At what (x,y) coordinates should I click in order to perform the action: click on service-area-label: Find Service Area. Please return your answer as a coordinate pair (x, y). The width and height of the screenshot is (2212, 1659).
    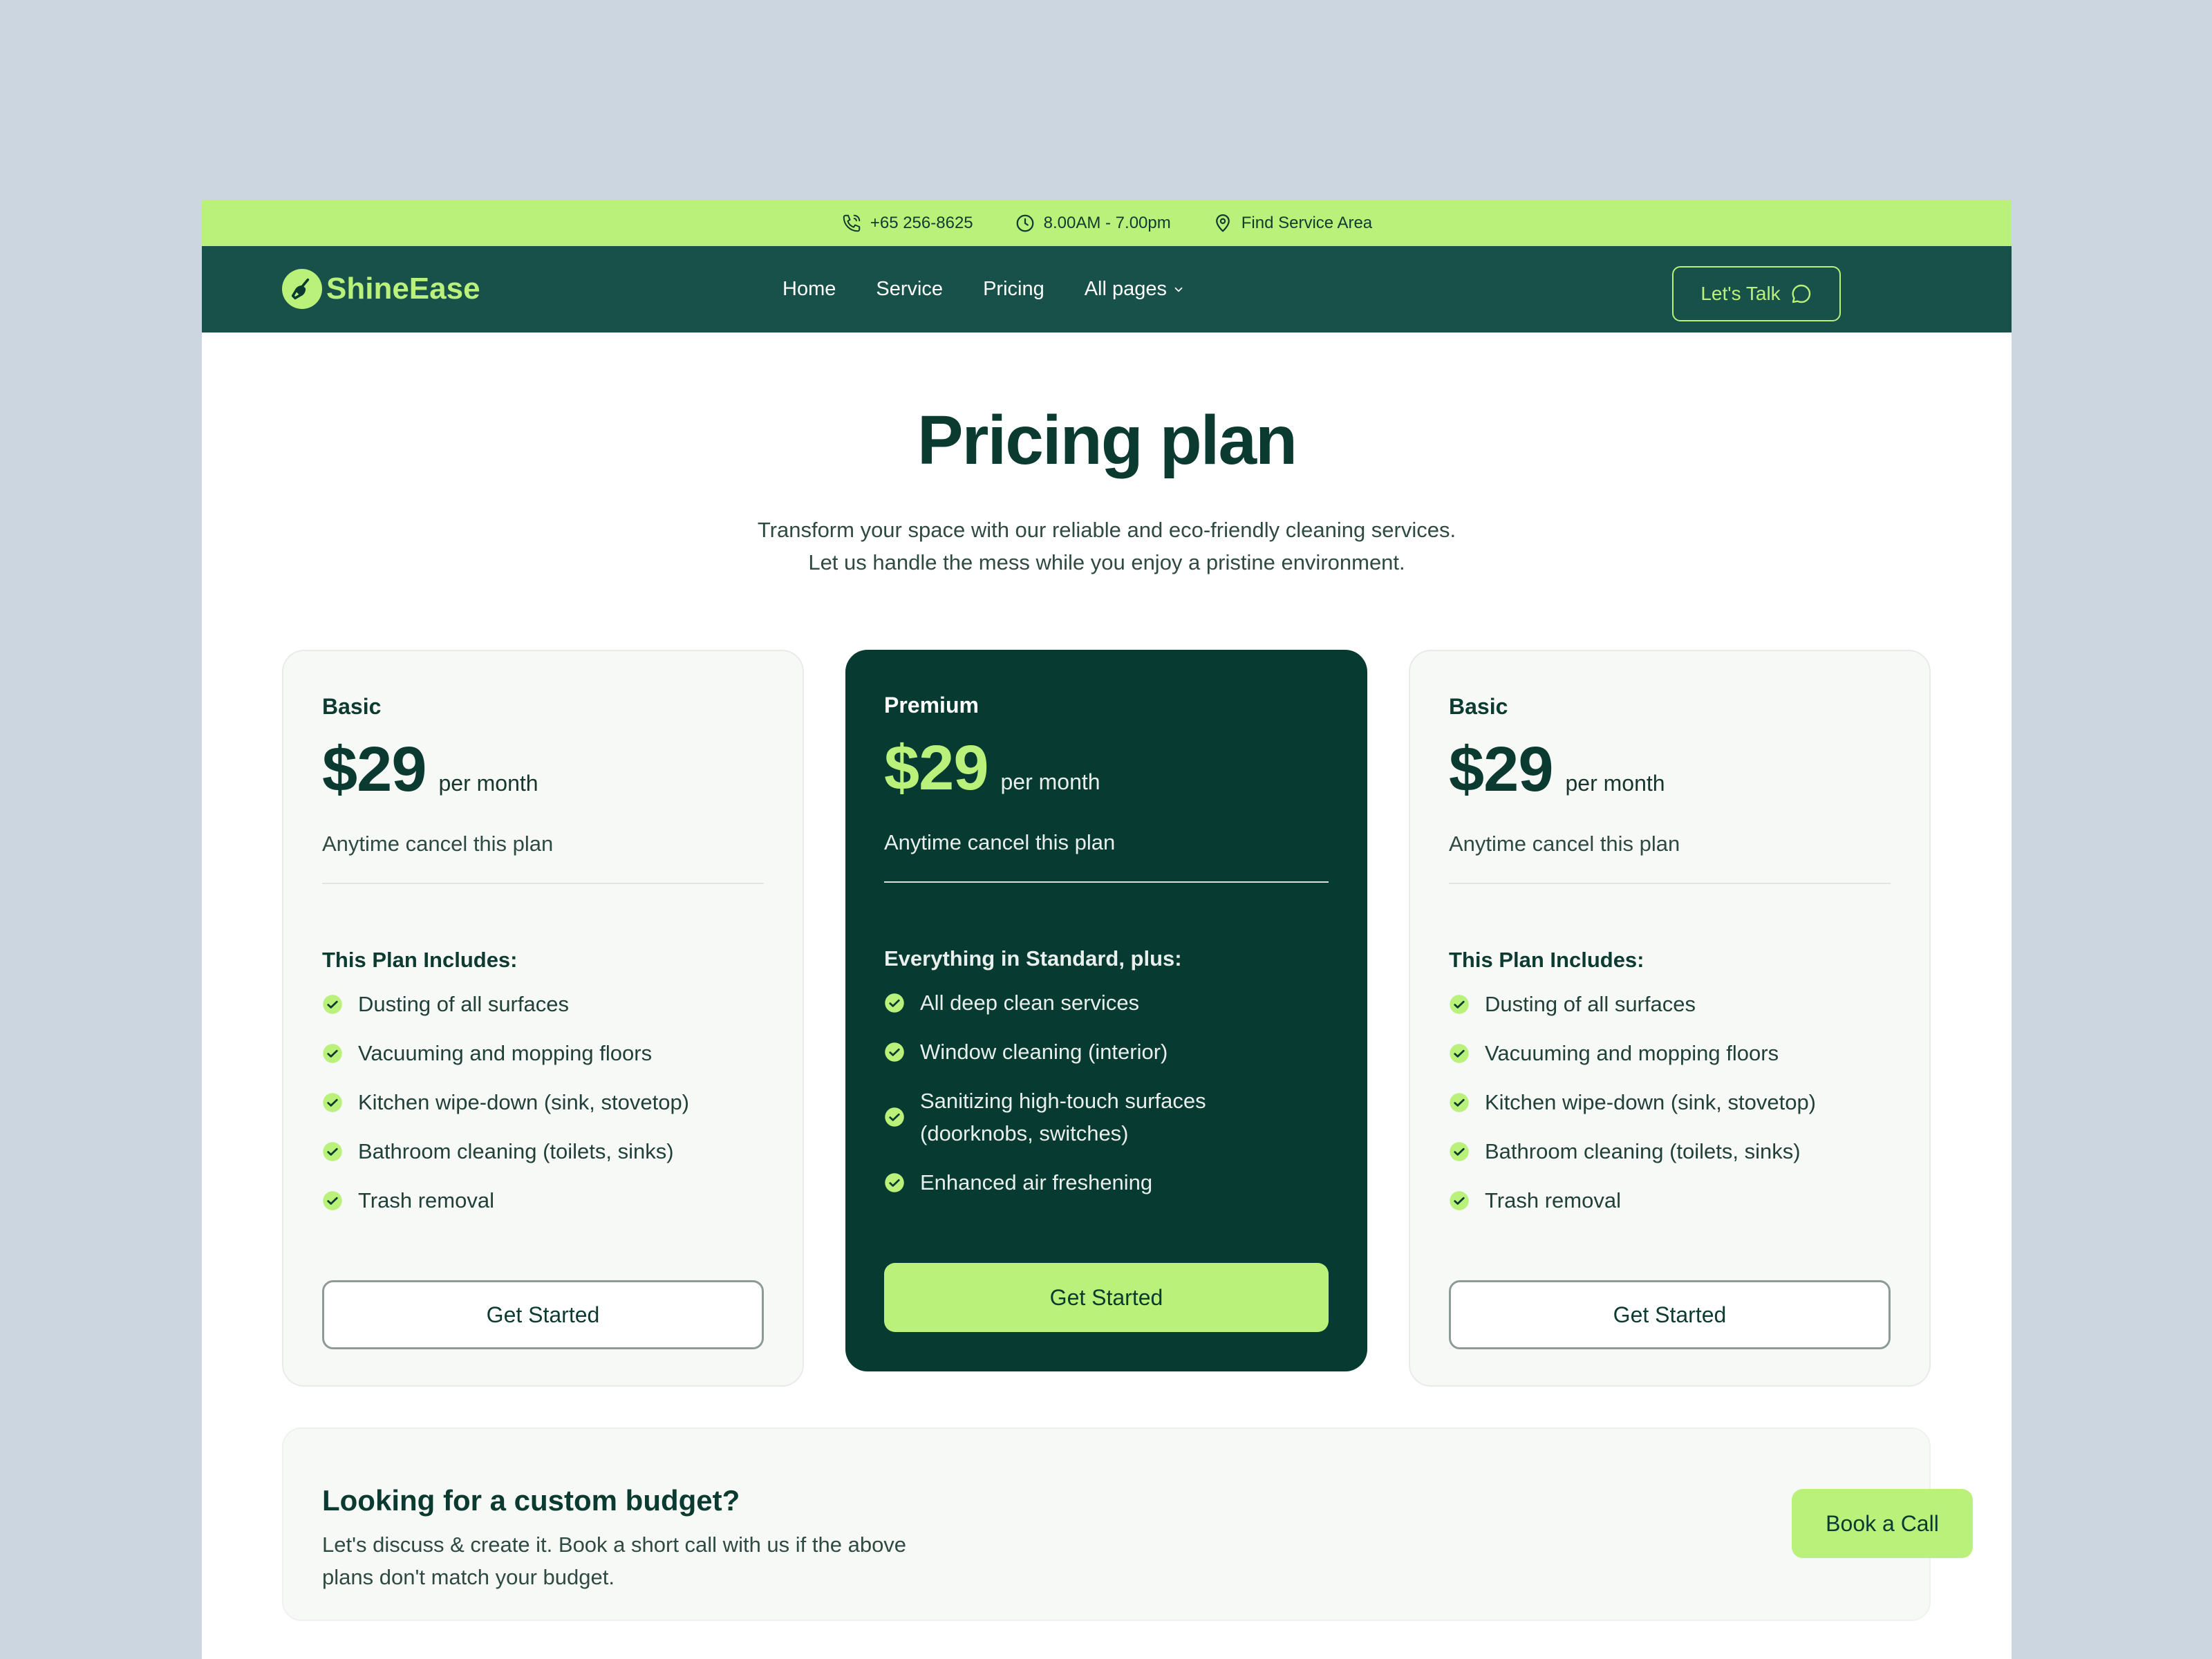
    Looking at the image, I should click on (1307, 223).